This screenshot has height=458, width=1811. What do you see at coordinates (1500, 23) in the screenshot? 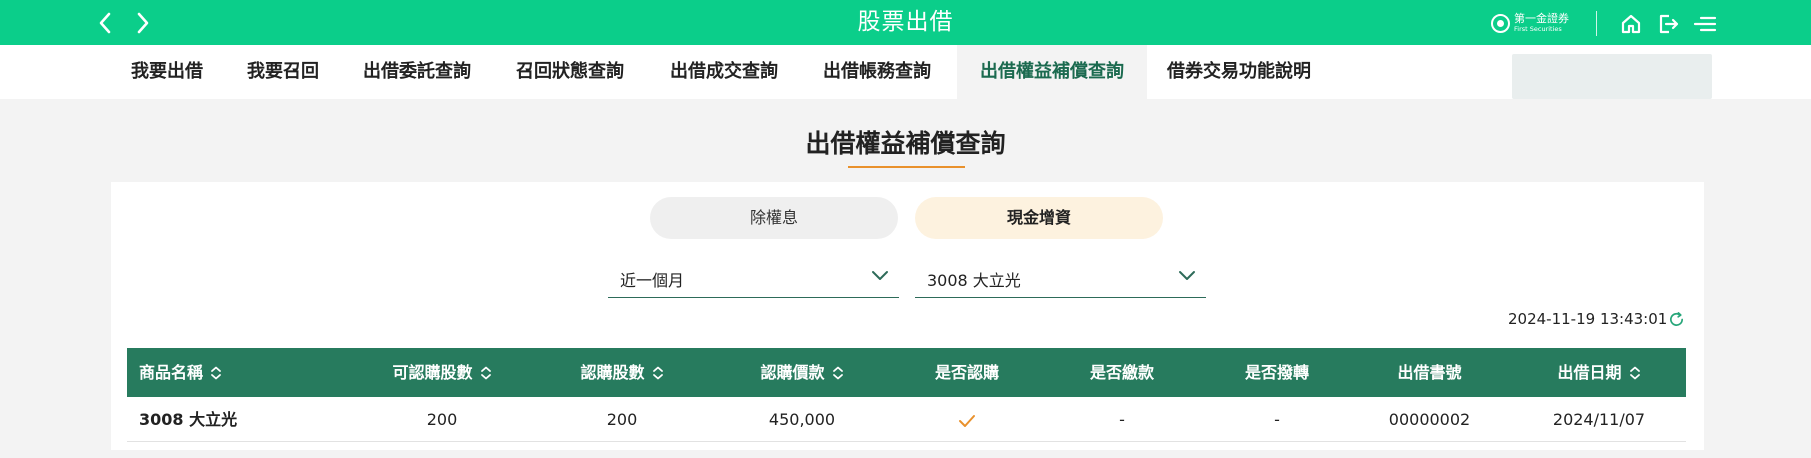
I see `brand-circle-icon` at bounding box center [1500, 23].